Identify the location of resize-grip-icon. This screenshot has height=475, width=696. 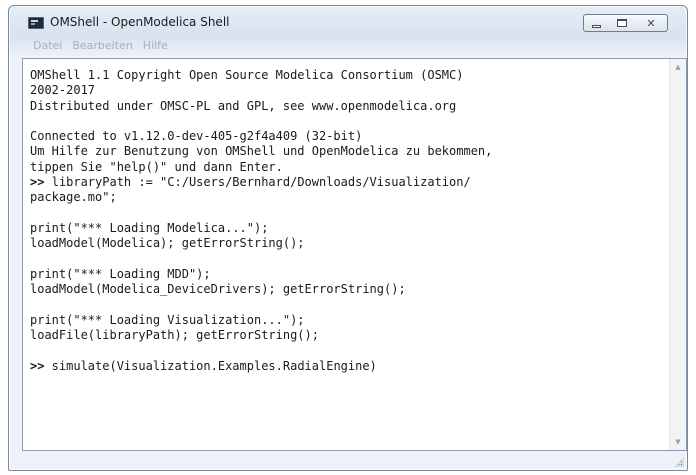
(679, 462).